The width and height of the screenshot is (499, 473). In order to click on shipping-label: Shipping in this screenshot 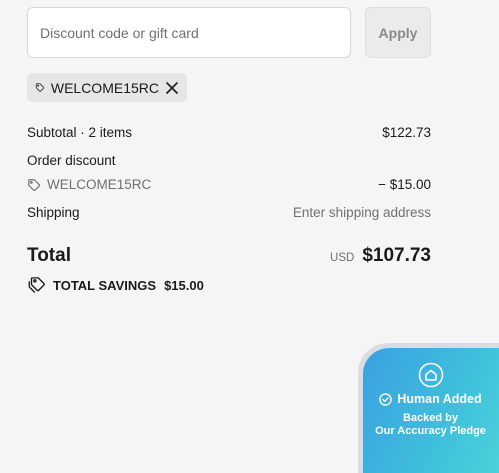, I will do `click(53, 212)`.